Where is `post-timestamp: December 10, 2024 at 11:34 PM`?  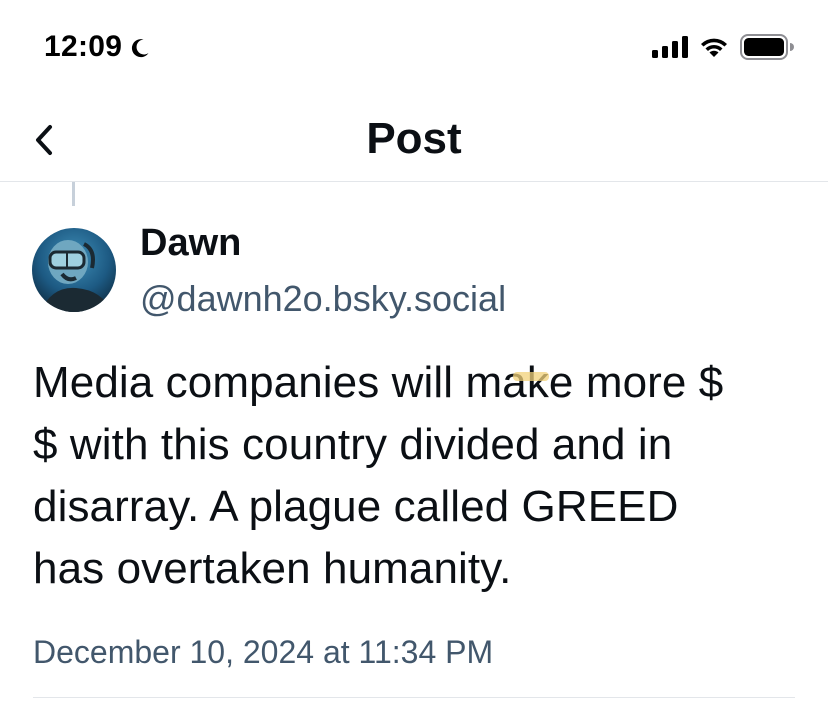
post-timestamp: December 10, 2024 at 11:34 PM is located at coordinates (263, 652).